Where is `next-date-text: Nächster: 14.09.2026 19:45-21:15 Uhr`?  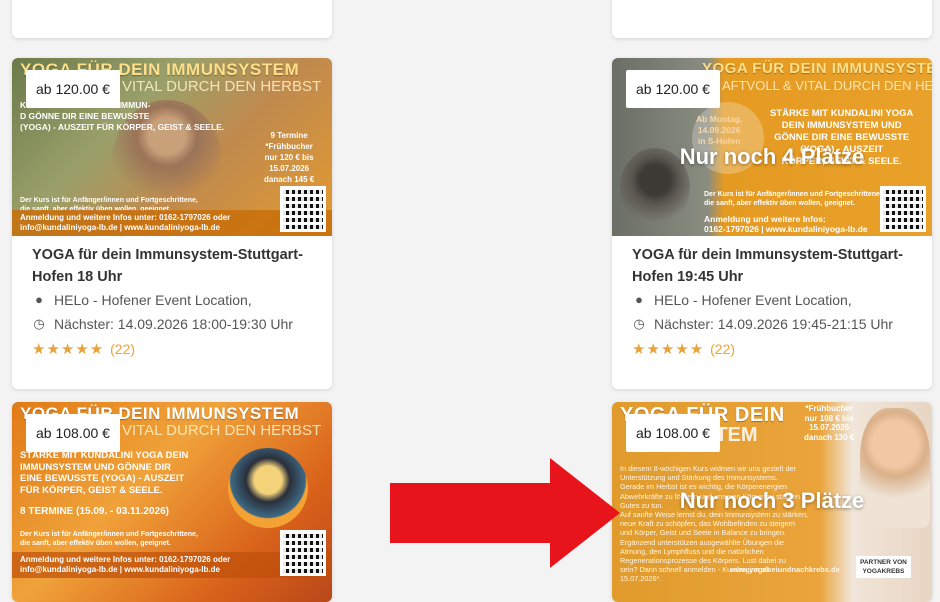
next-date-text: Nächster: 14.09.2026 19:45-21:15 Uhr is located at coordinates (773, 324).